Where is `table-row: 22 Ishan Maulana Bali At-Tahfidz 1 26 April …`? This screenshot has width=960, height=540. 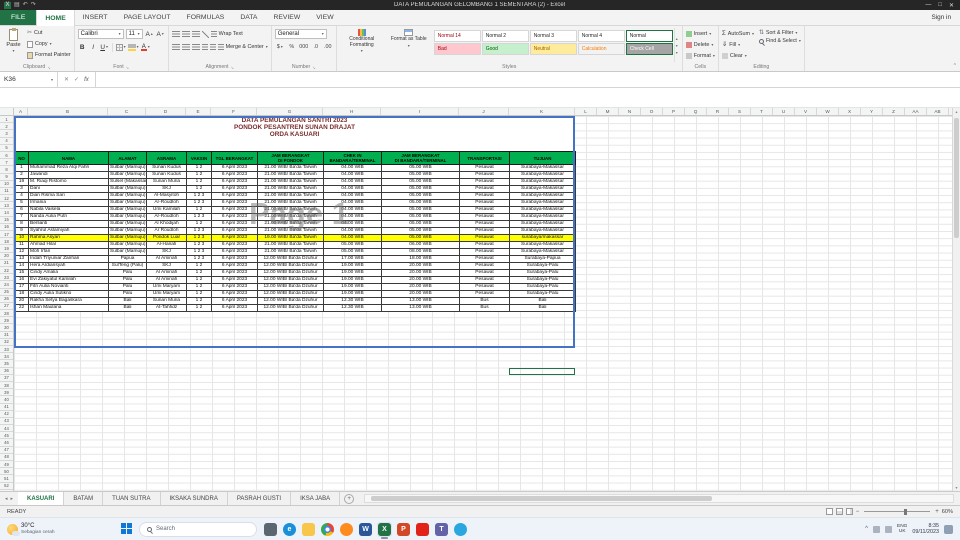 table-row: 22 Ishan Maulana Bali At-Tahfidz 1 26 April … is located at coordinates (295, 308).